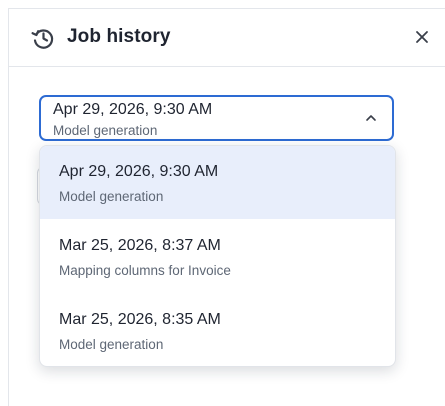 This screenshot has width=445, height=406. Describe the element at coordinates (371, 118) in the screenshot. I see `chevron-up-icon` at that location.